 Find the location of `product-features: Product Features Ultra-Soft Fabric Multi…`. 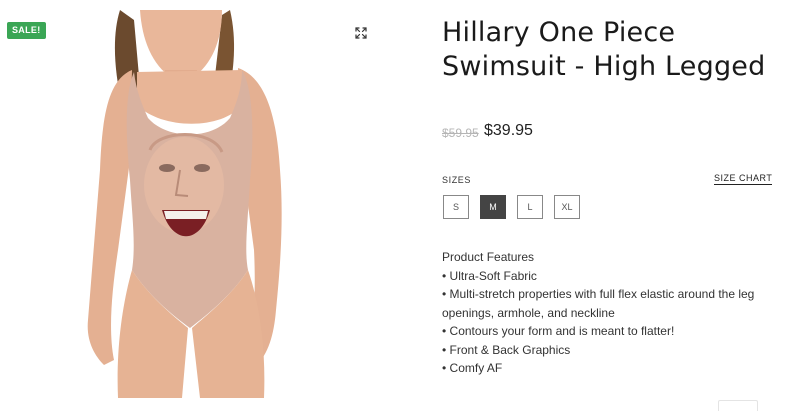

product-features: Product Features Ultra-Soft Fabric Multi… is located at coordinates (612, 313).